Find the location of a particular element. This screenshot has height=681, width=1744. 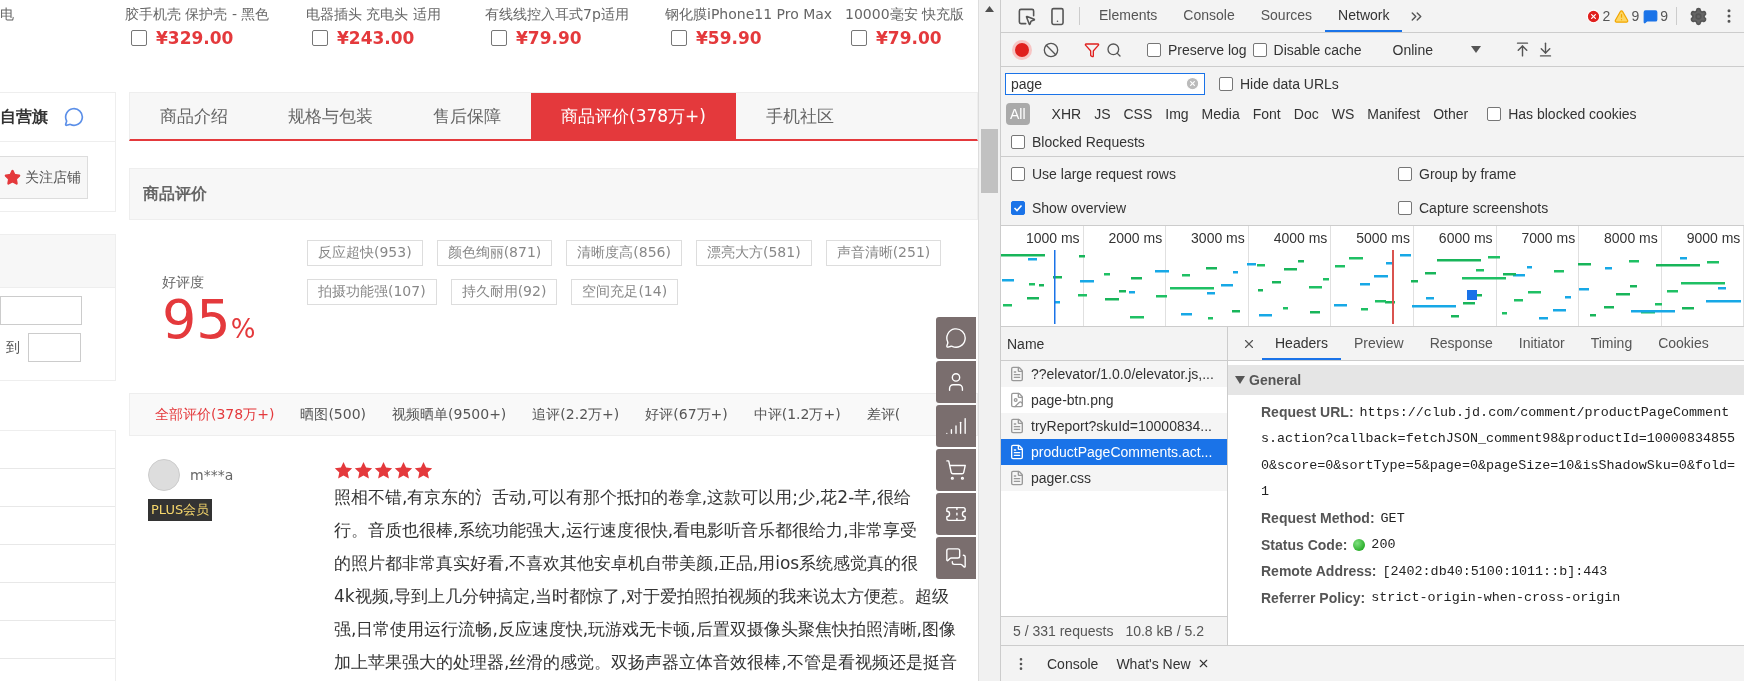

filter-link: 好评(67万+) is located at coordinates (686, 414).